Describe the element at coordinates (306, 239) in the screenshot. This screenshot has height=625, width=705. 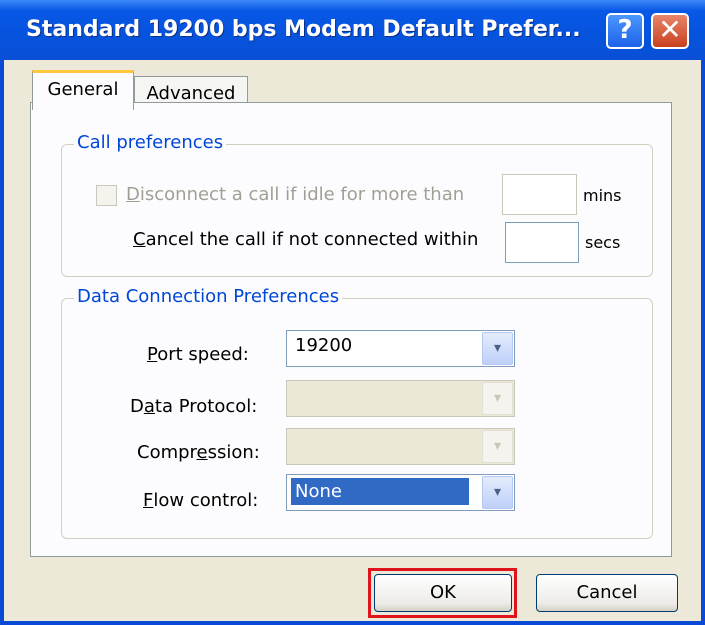
I see `cancel-call-label: Cancel the call if not connected within` at that location.